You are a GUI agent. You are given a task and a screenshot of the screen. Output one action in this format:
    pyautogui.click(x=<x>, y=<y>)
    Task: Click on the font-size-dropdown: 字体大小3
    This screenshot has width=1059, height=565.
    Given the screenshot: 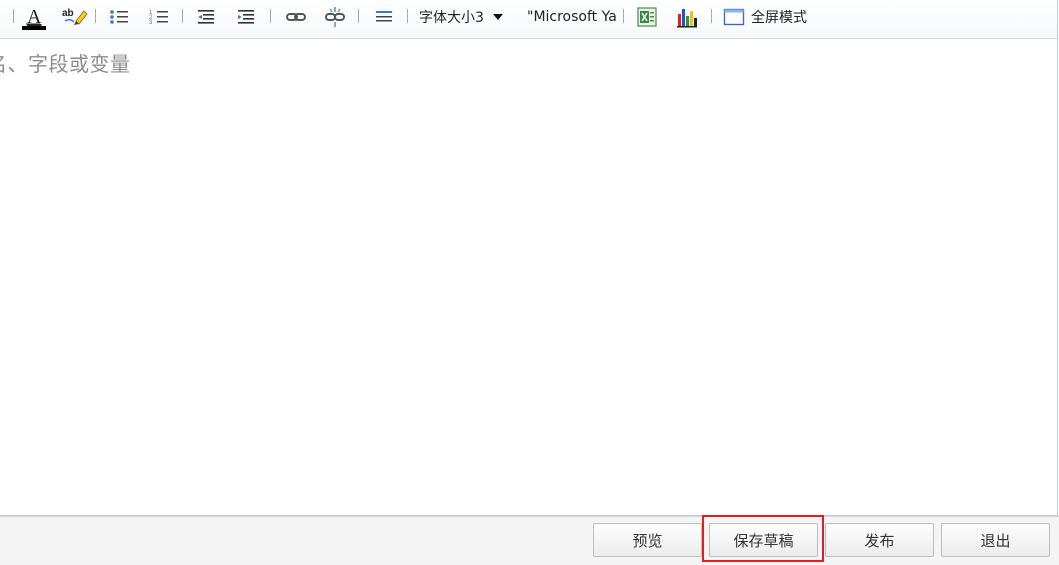 What is the action you would take?
    pyautogui.click(x=471, y=17)
    